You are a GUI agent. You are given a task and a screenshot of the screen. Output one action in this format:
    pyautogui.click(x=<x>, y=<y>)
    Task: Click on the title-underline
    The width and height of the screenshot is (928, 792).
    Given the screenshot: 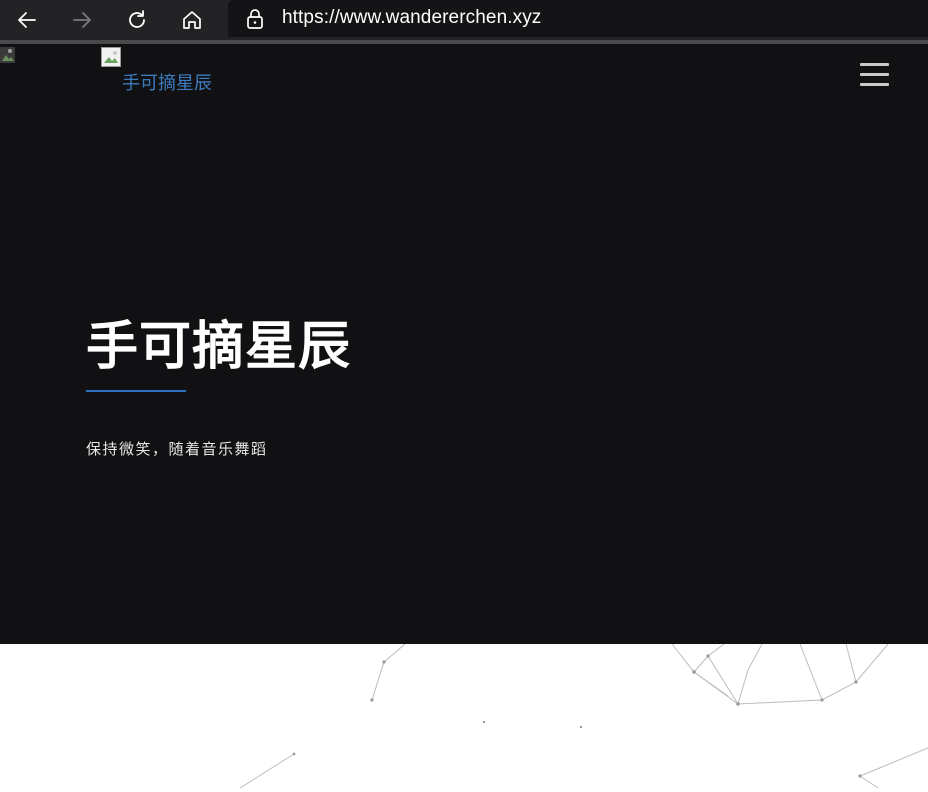 What is the action you would take?
    pyautogui.click(x=136, y=391)
    